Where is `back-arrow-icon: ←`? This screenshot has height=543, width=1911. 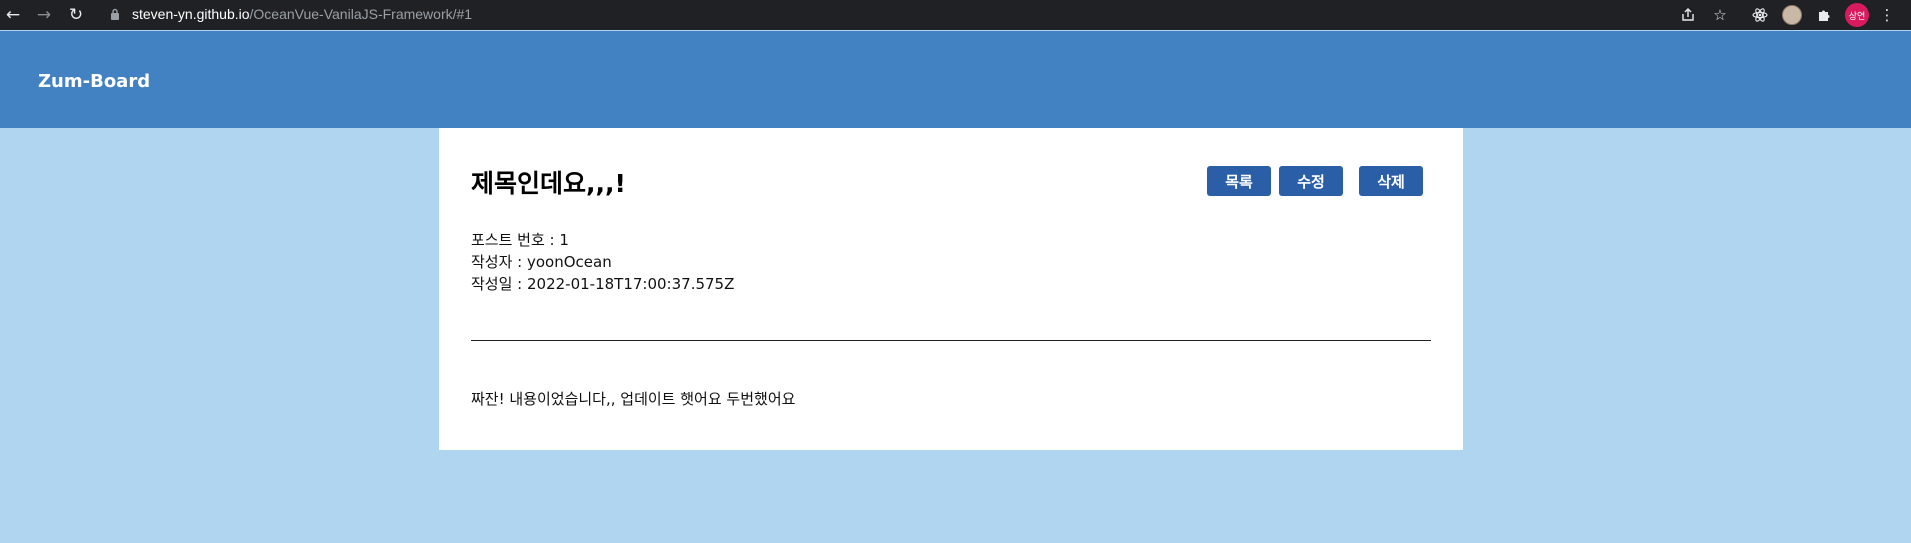
back-arrow-icon: ← is located at coordinates (13, 15).